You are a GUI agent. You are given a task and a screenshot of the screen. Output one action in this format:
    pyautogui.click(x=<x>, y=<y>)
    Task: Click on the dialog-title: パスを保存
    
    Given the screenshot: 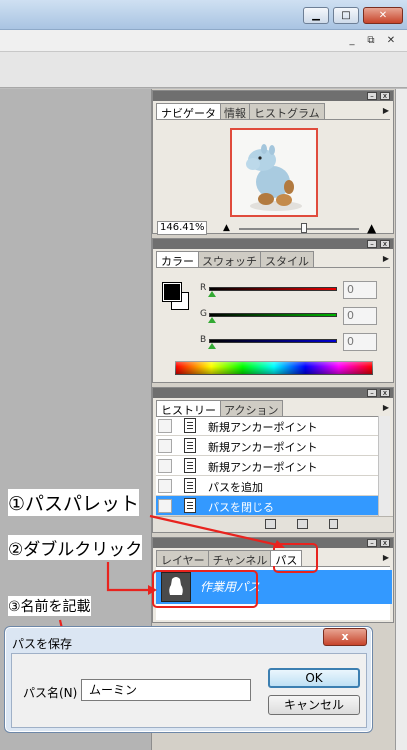 What is the action you would take?
    pyautogui.click(x=42, y=644)
    